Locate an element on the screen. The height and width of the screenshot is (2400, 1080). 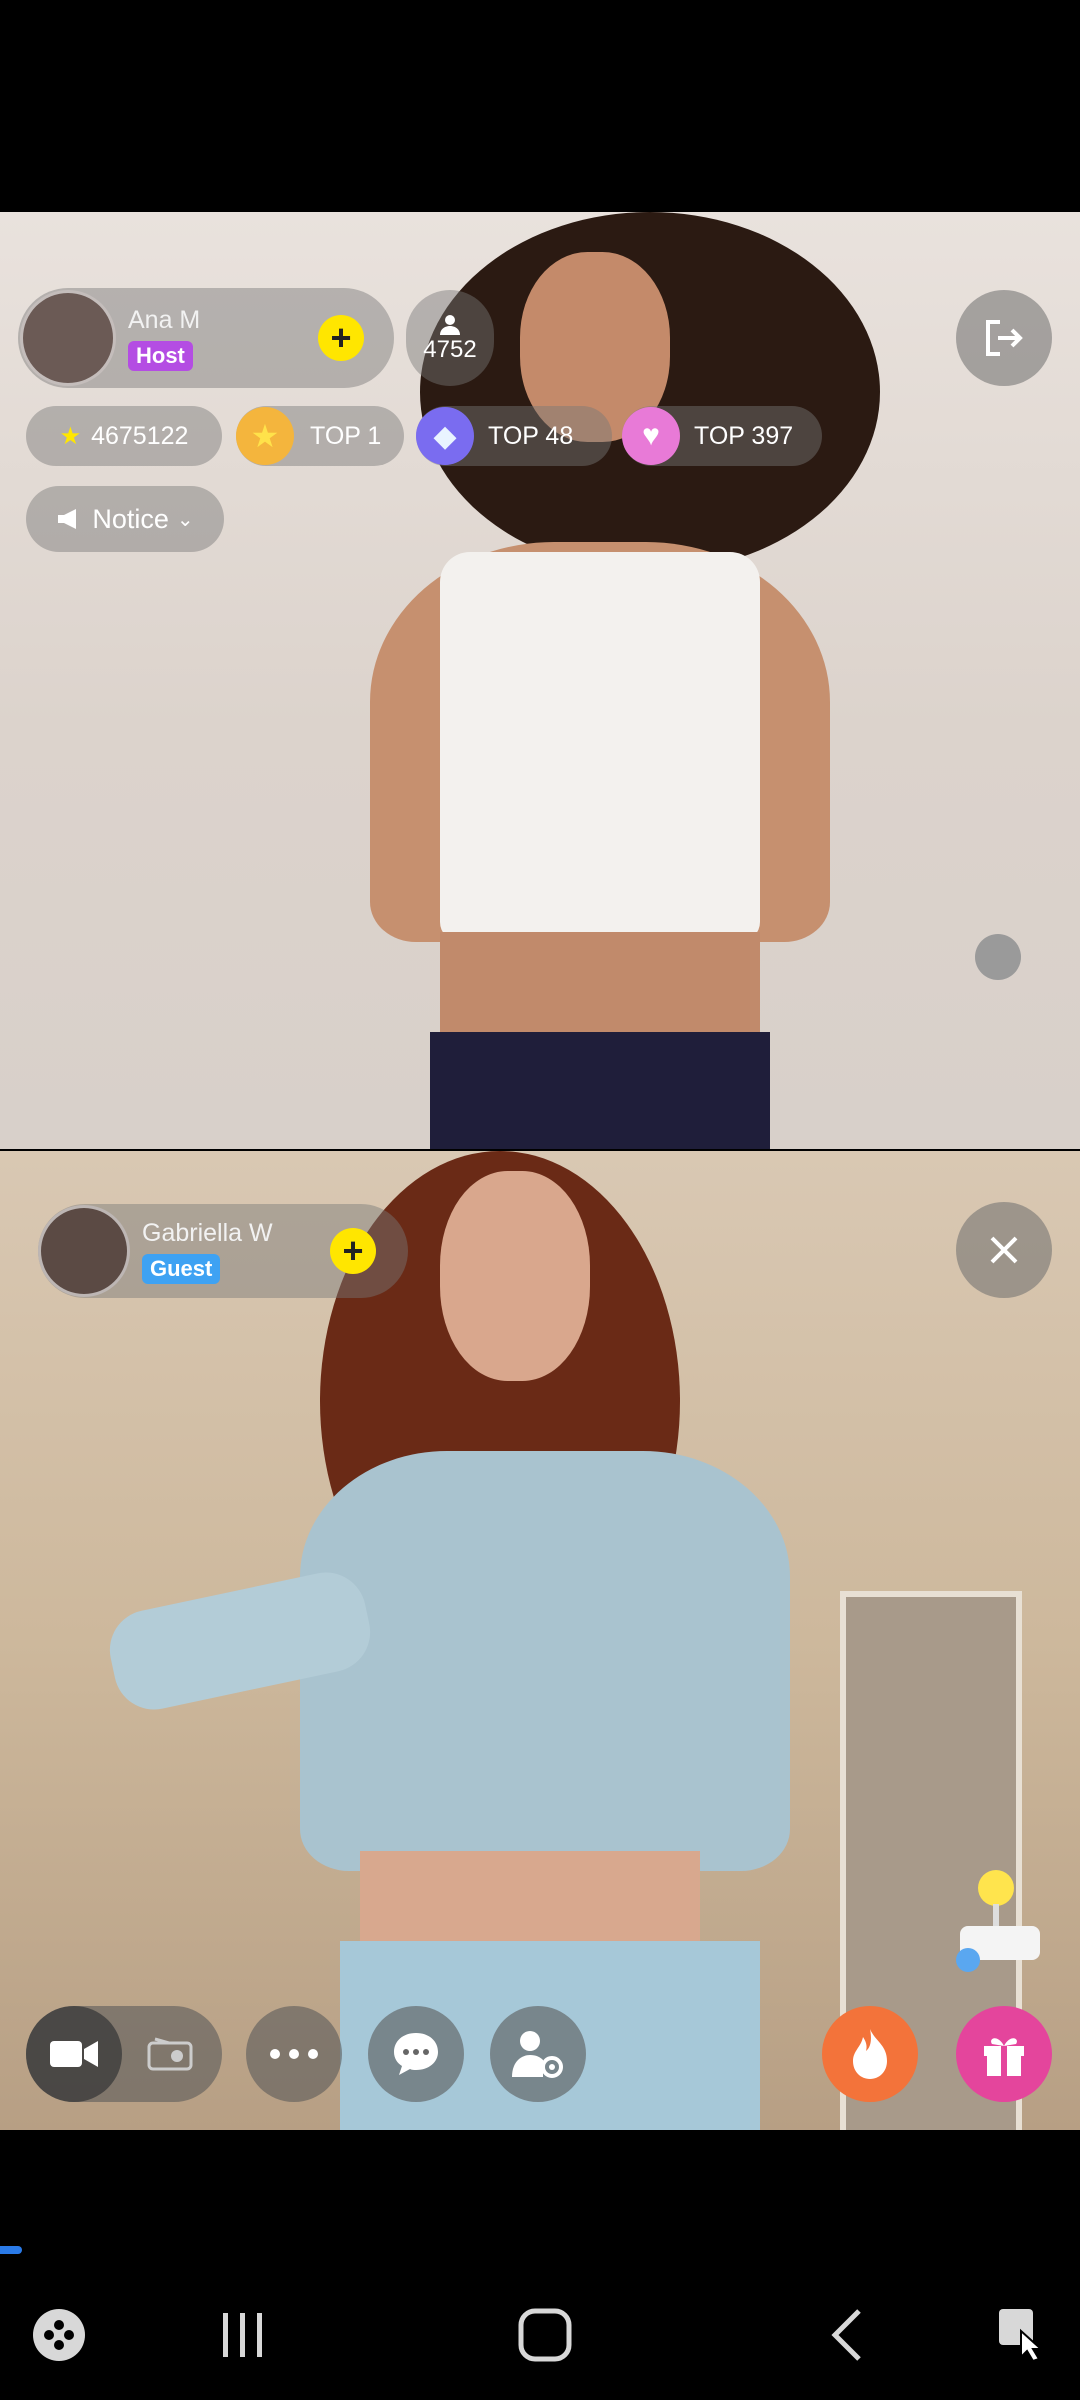
heart-badge-icon: ♥ is located at coordinates (651, 436).